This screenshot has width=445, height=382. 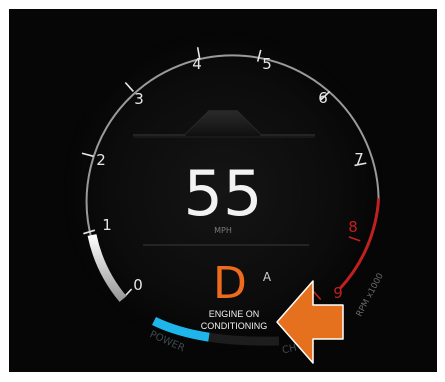 What do you see at coordinates (139, 99) in the screenshot?
I see `tick-label-3: 3` at bounding box center [139, 99].